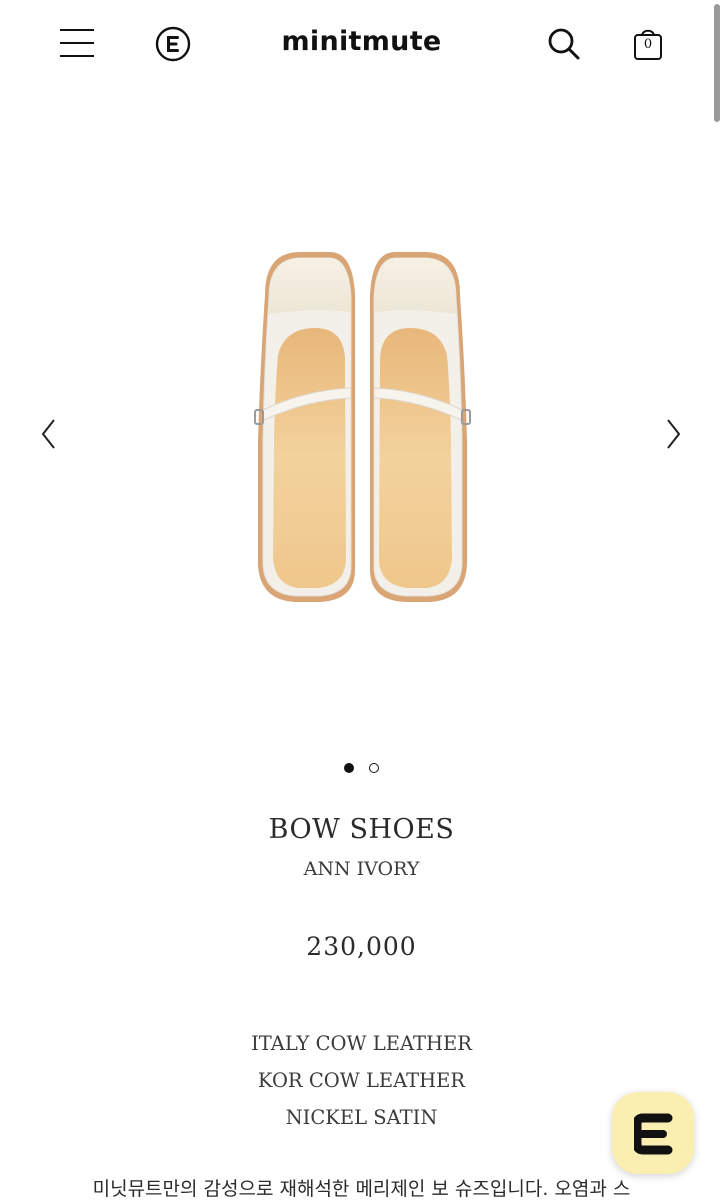 The image size is (723, 1200). What do you see at coordinates (304, 427) in the screenshot?
I see `left-shoe` at bounding box center [304, 427].